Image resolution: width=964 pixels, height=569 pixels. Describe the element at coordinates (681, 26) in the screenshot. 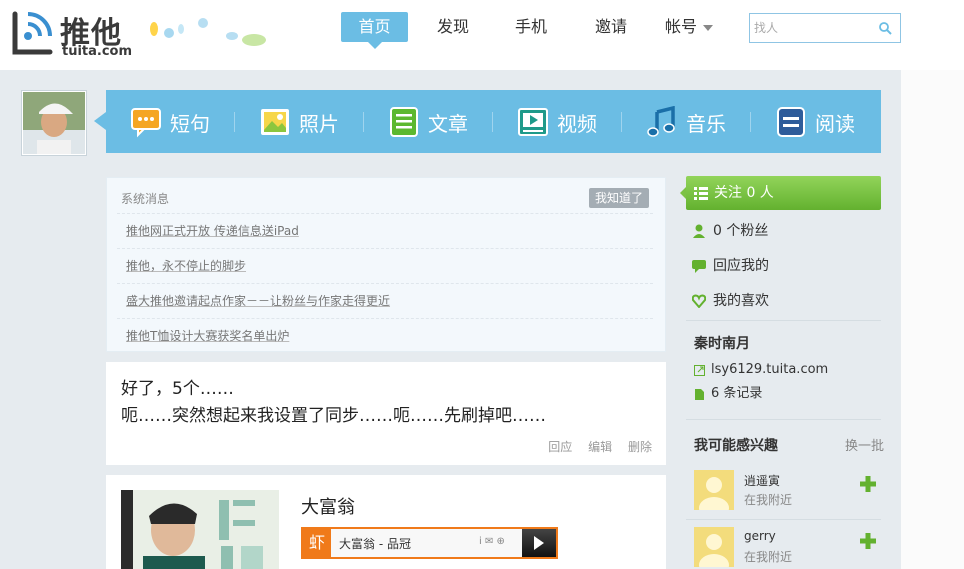

I see `nav-item-account-label: 帐号` at that location.